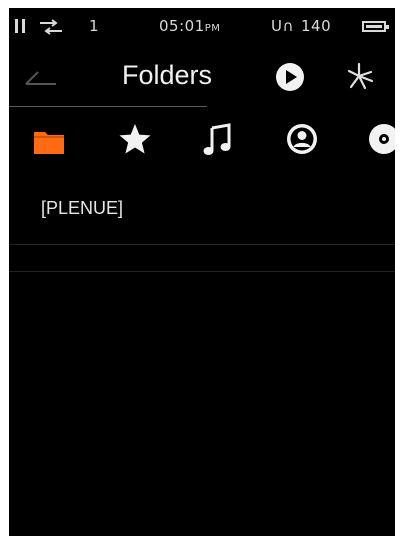 Image resolution: width=404 pixels, height=540 pixels. I want to click on tabs-divider, so click(202, 271).